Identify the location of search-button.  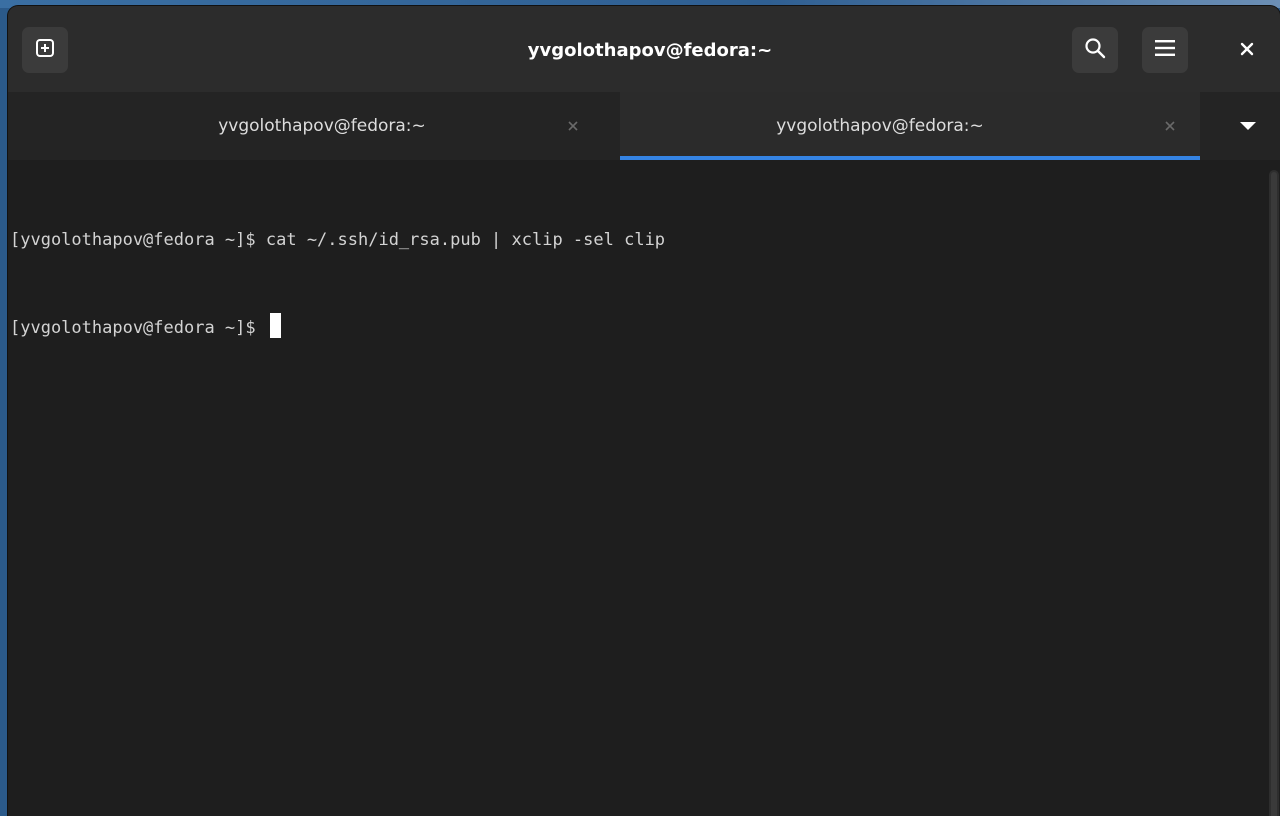
(1095, 50).